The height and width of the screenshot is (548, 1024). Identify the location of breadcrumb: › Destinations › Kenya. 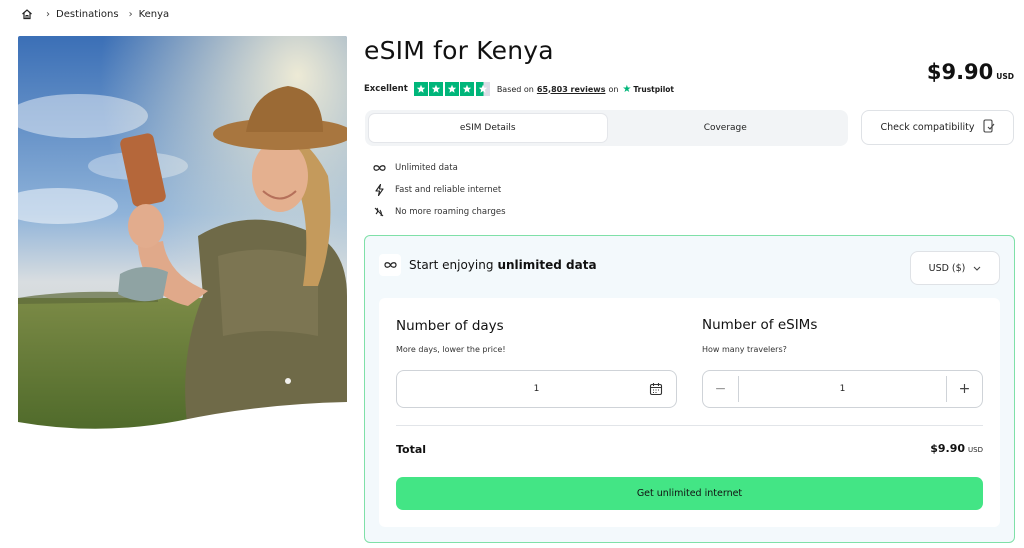
(94, 14).